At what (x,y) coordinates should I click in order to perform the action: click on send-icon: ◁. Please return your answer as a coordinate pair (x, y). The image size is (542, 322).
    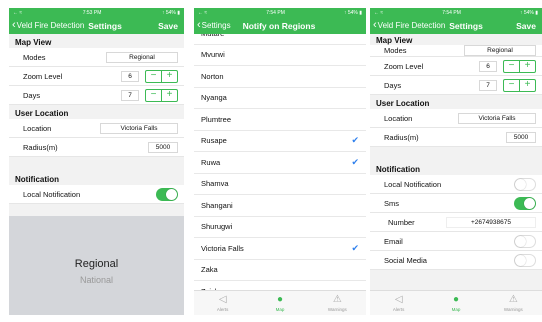
    Looking at the image, I should click on (398, 299).